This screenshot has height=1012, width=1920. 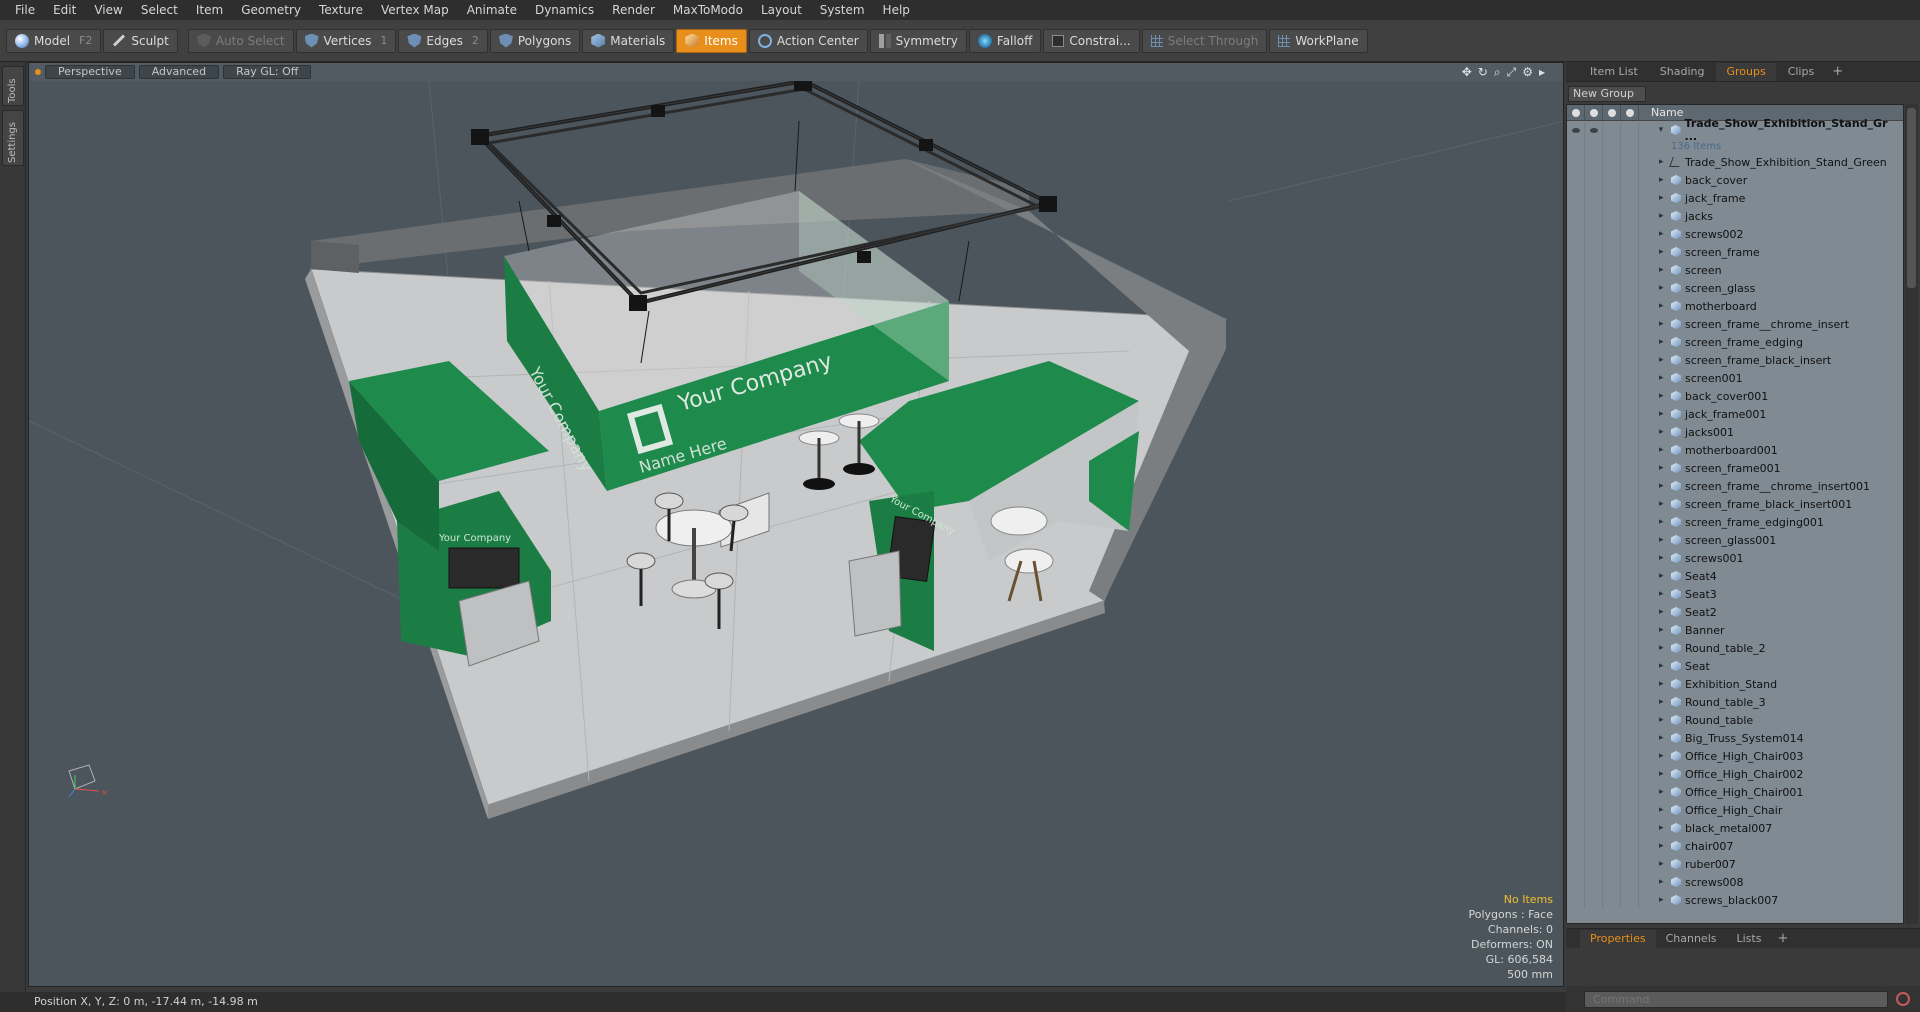 I want to click on collapse-icon: ▾, so click(x=1665, y=130).